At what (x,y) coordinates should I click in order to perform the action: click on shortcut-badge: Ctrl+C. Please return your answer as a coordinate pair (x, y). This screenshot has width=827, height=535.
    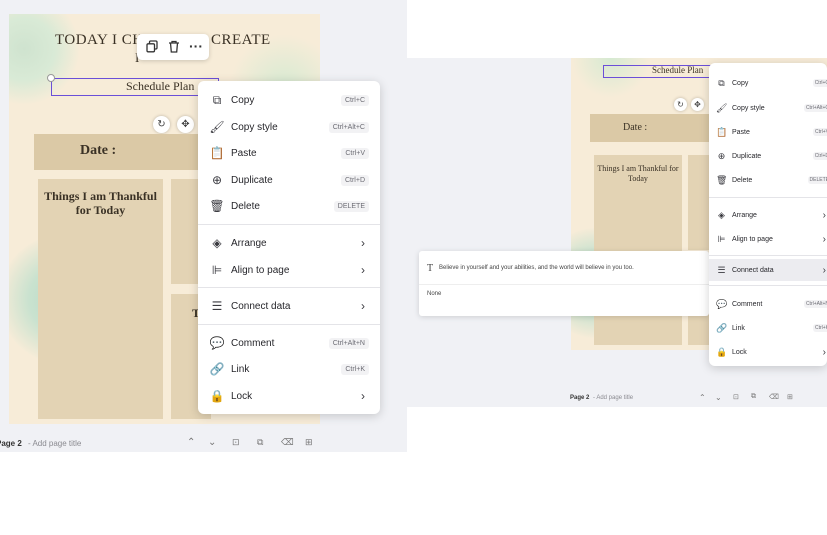
    Looking at the image, I should click on (354, 100).